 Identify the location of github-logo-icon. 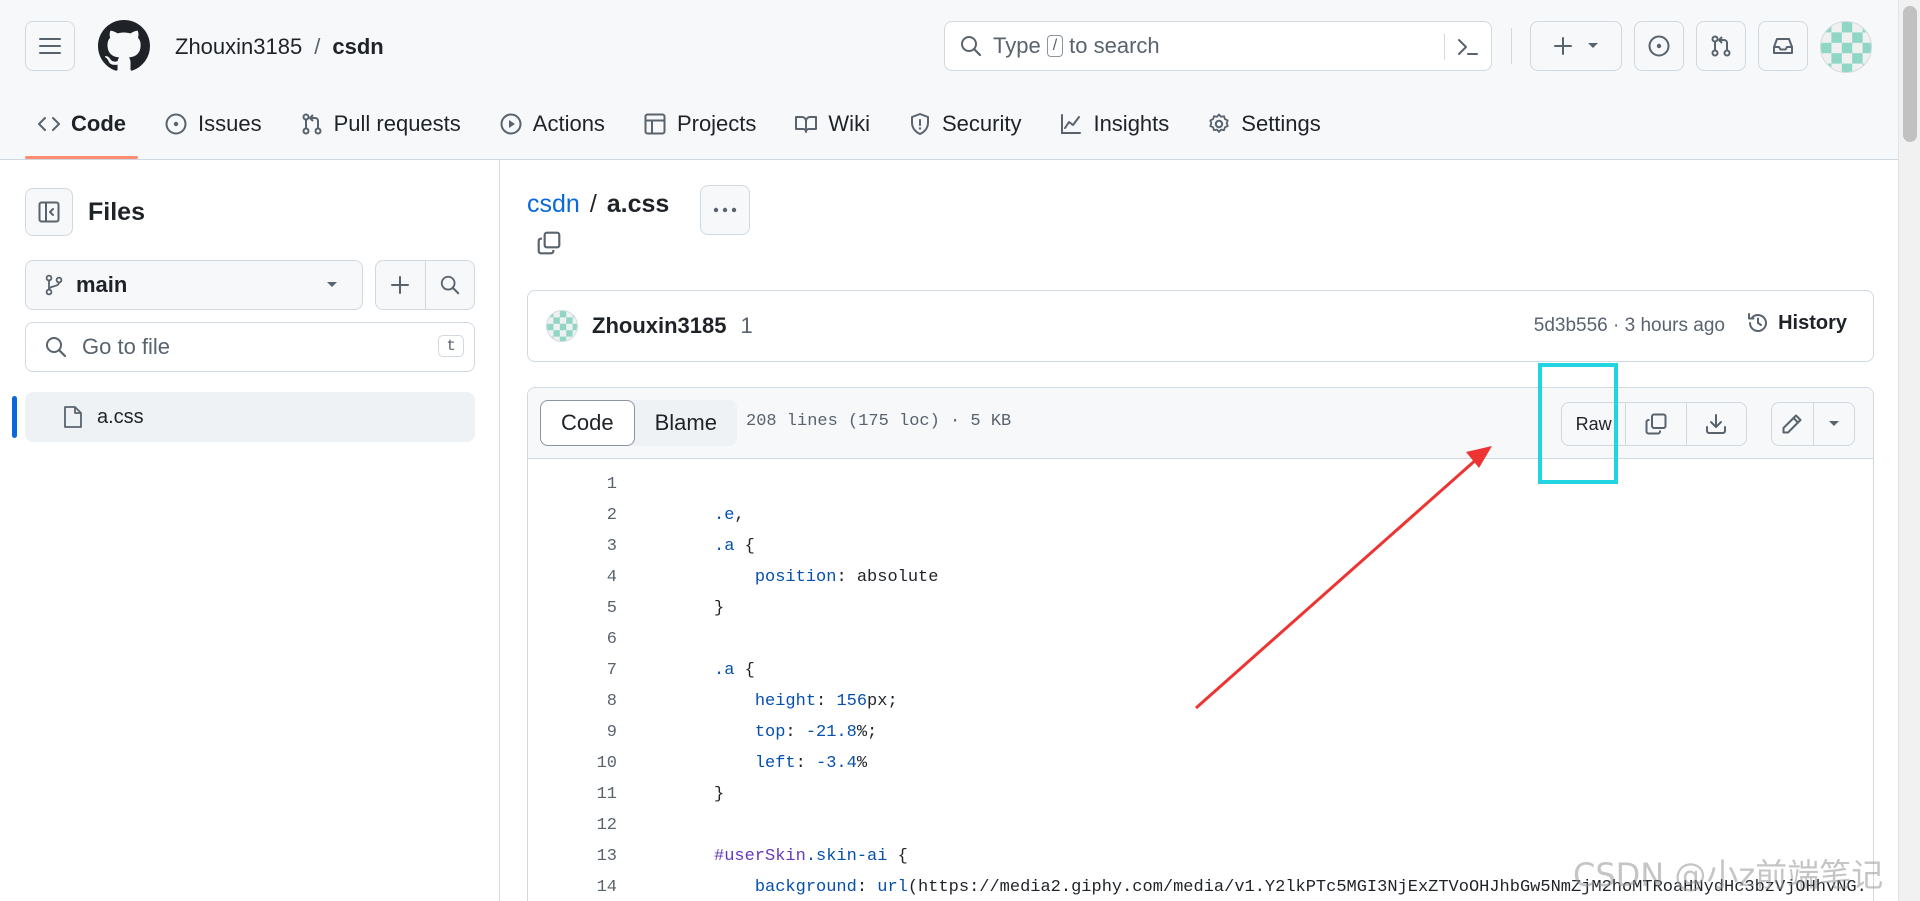
(124, 46).